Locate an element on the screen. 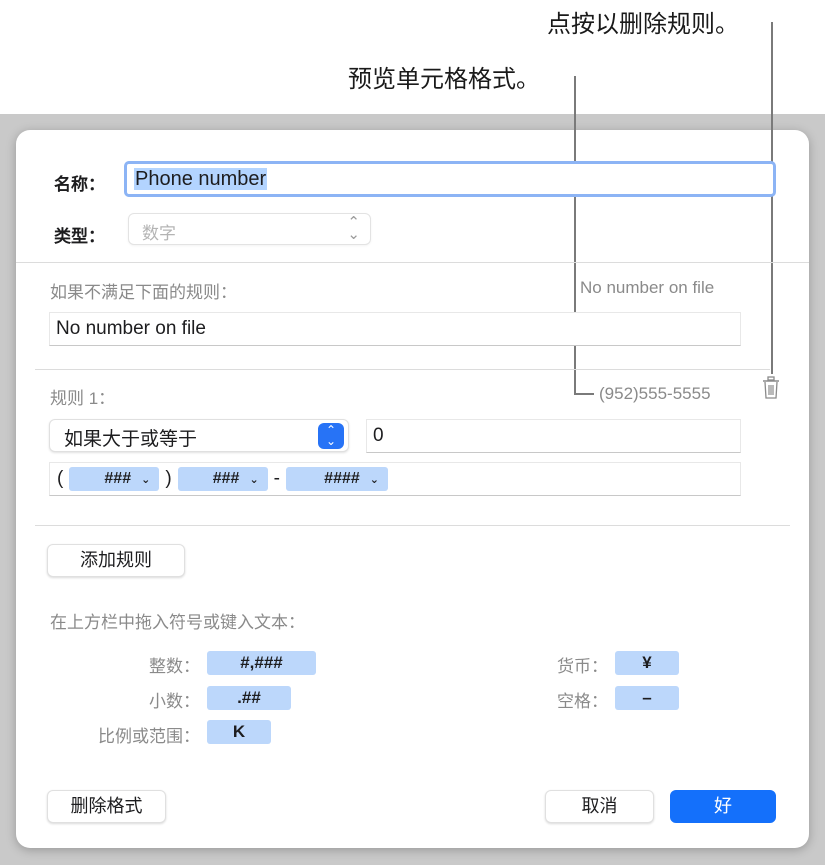 Image resolution: width=825 pixels, height=865 pixels. format-token-bar: ( ### ⌄ ) ### ⌄ - #### ⌄ is located at coordinates (395, 479).